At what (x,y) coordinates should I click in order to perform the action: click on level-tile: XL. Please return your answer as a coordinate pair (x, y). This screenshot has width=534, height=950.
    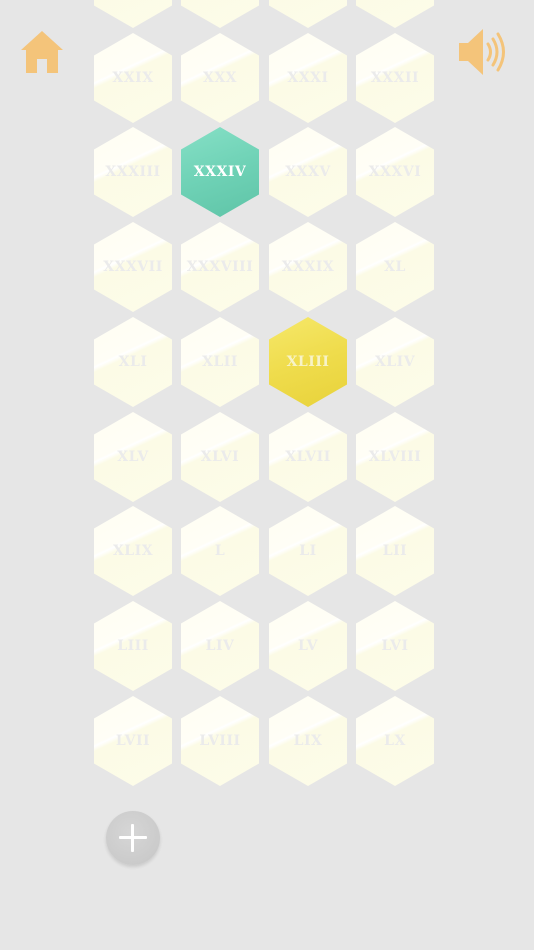
    Looking at the image, I should click on (395, 267).